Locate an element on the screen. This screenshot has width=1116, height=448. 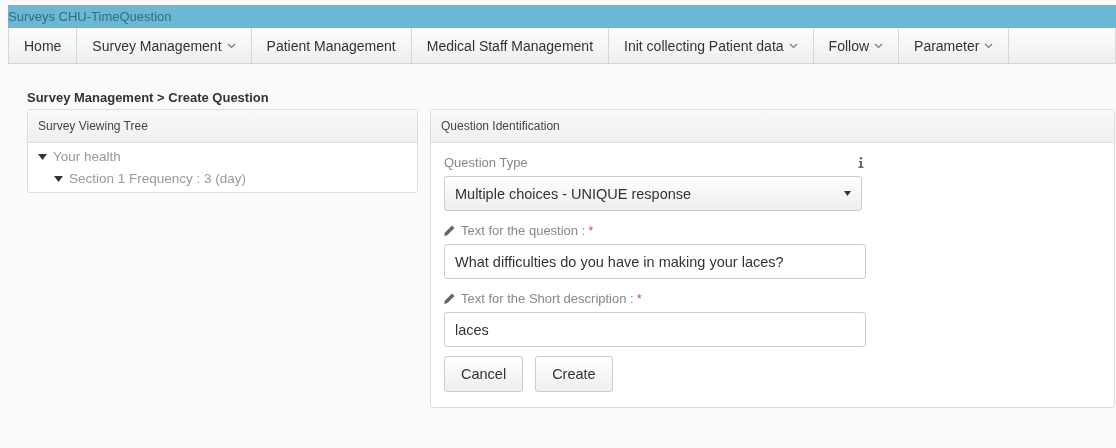
nav-menu-item: Init collecting Patient data is located at coordinates (711, 45).